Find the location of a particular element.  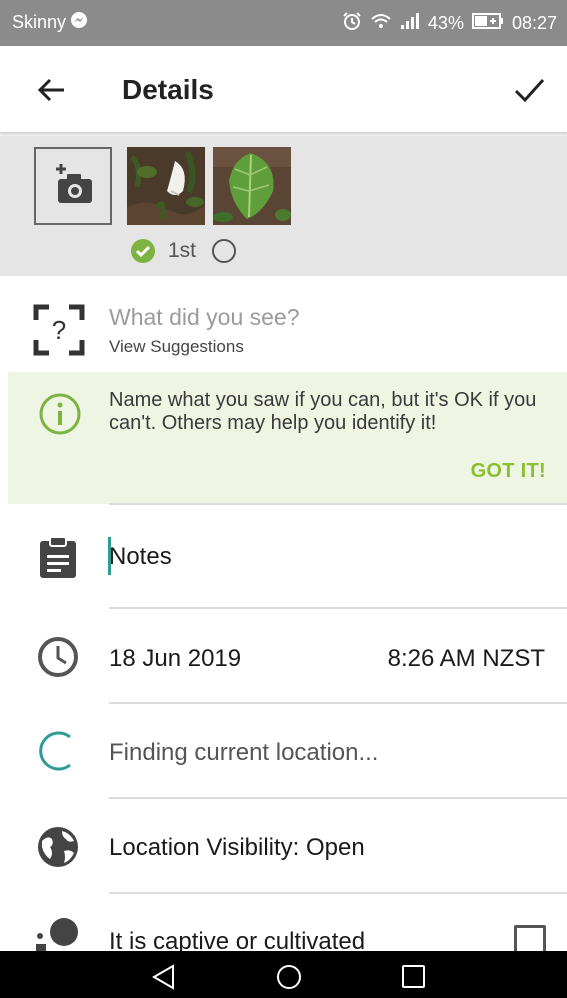

alarm-icon is located at coordinates (352, 23).